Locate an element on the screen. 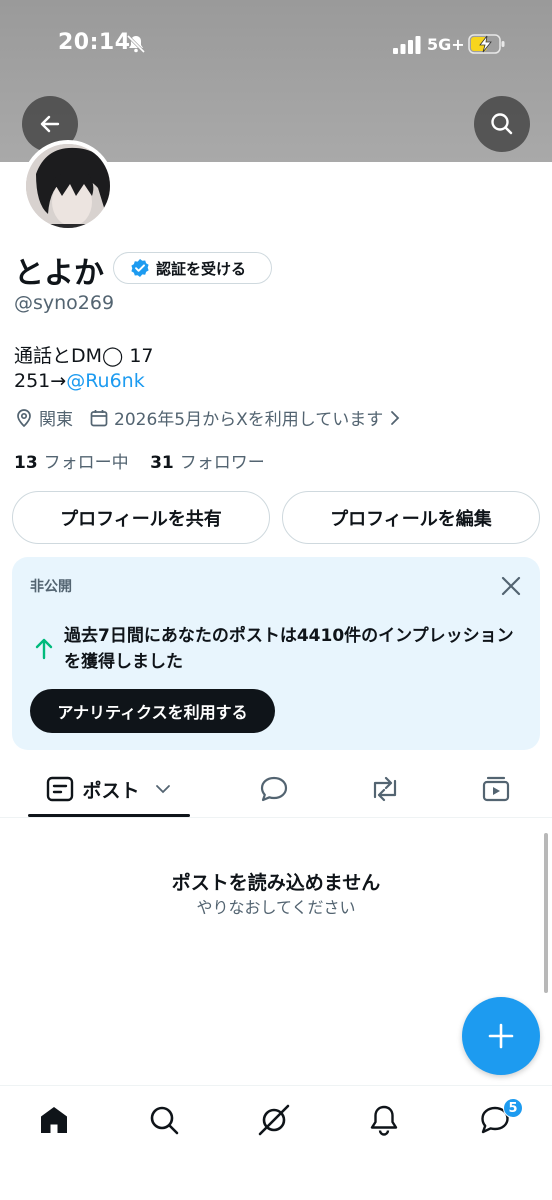 Image resolution: width=552 pixels, height=1200 pixels. profile-name: とよか is located at coordinates (59, 273).